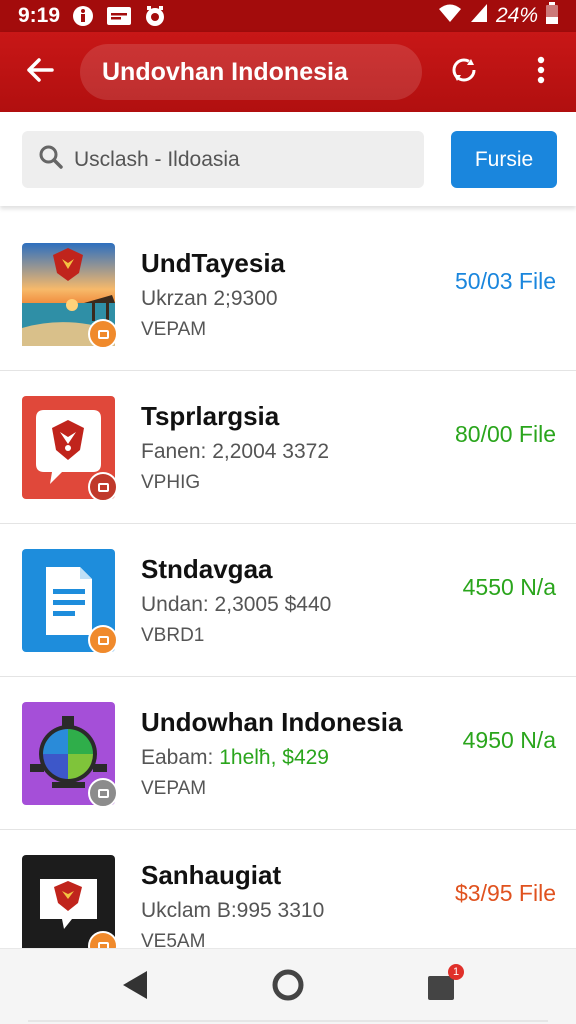  What do you see at coordinates (234, 159) in the screenshot?
I see `search-input` at bounding box center [234, 159].